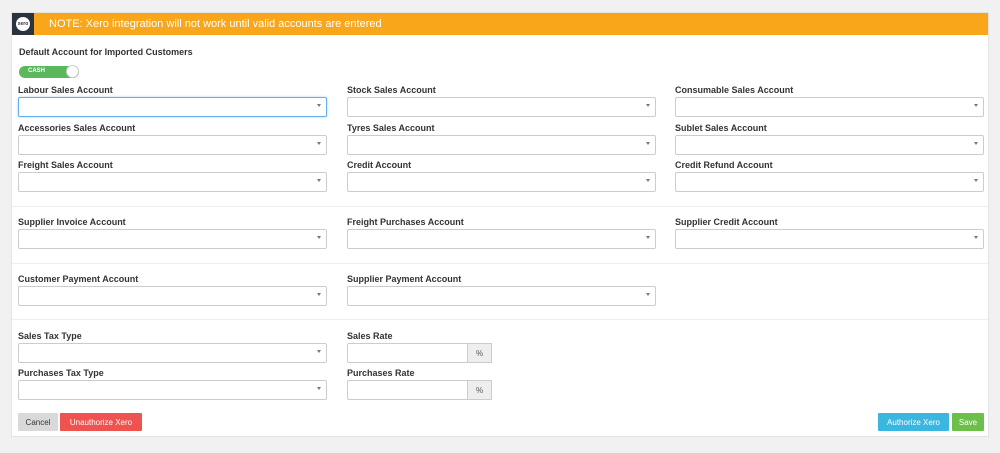  Describe the element at coordinates (734, 90) in the screenshot. I see `consumable-sales-label: Consumable Sales Account` at that location.